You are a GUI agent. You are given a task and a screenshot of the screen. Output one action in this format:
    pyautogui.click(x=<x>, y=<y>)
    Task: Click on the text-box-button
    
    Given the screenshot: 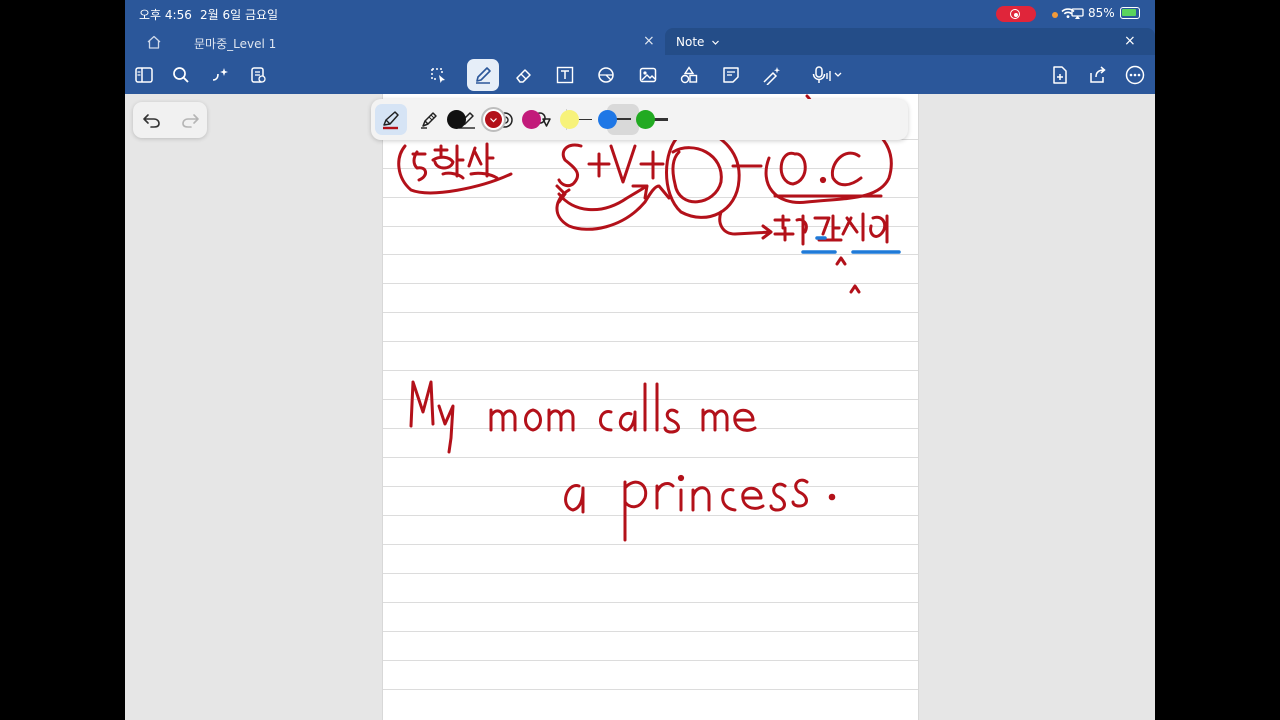 What is the action you would take?
    pyautogui.click(x=565, y=75)
    